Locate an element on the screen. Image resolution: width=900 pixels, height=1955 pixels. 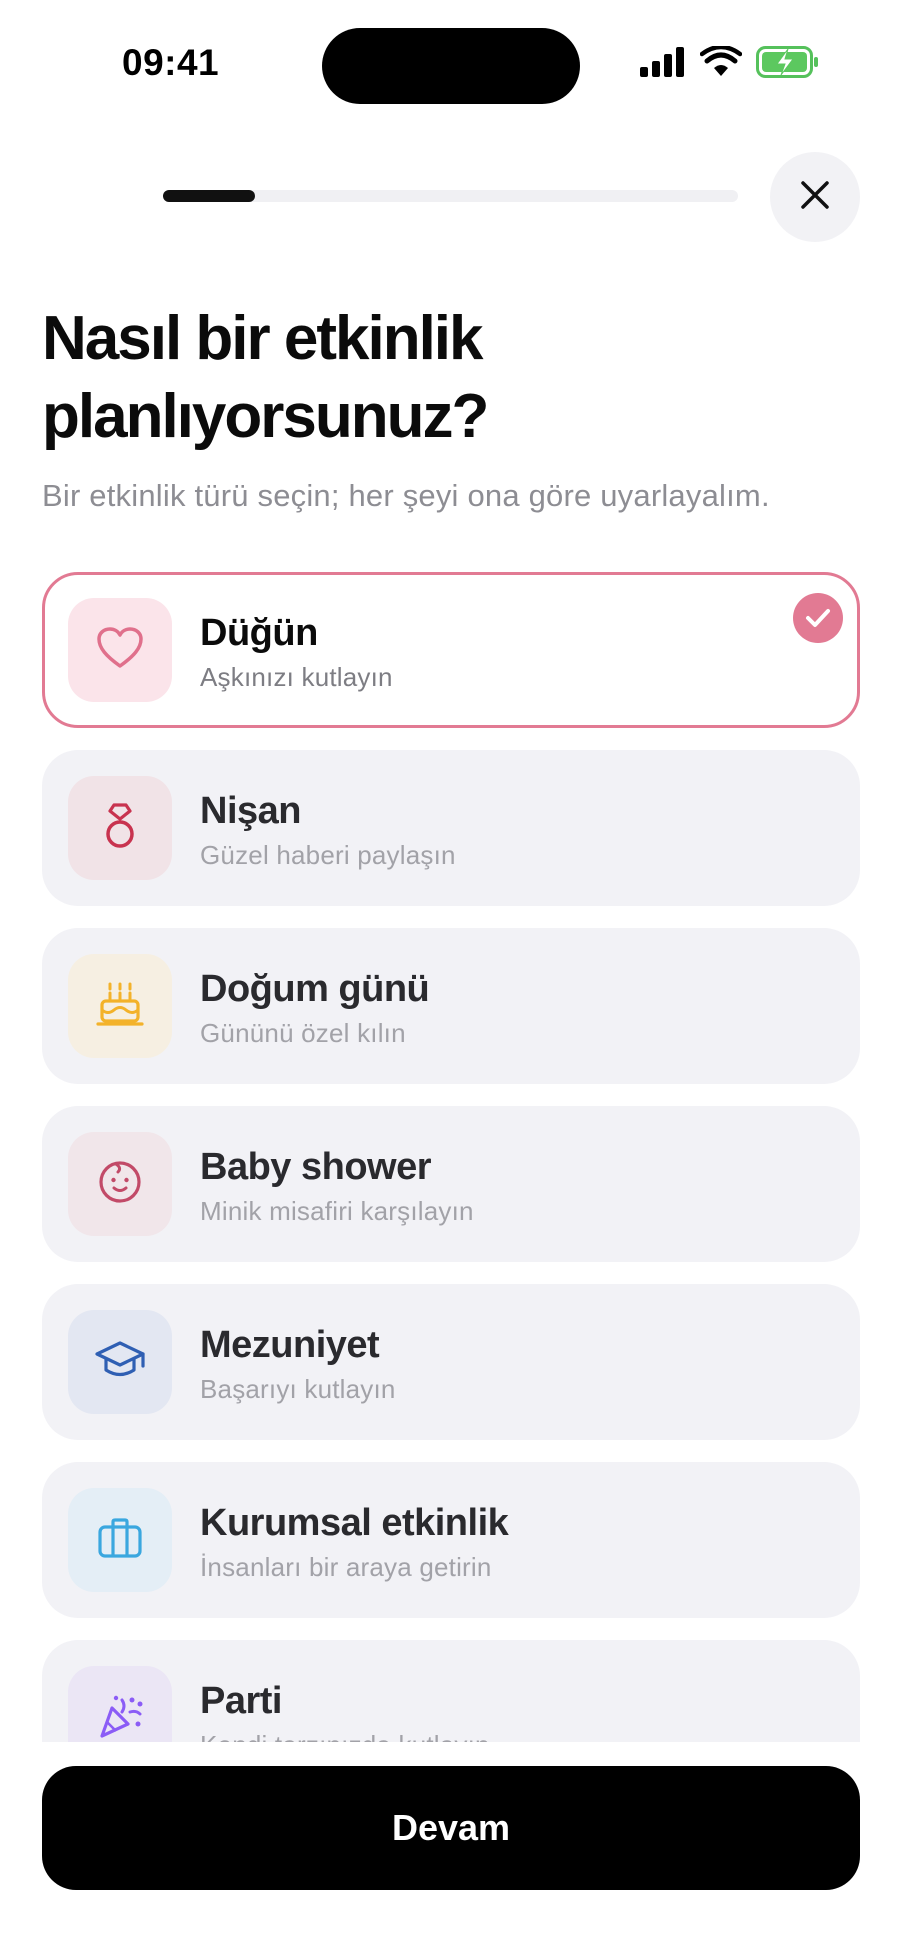
party-popper-icon is located at coordinates (120, 1717).